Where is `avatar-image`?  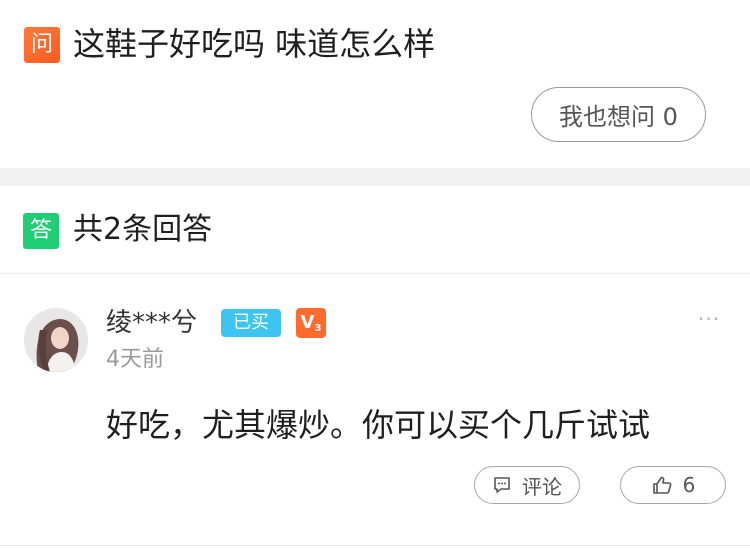 avatar-image is located at coordinates (56, 340).